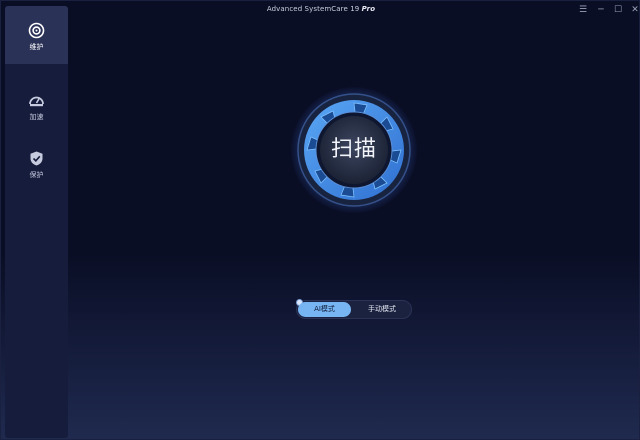 Image resolution: width=640 pixels, height=440 pixels. Describe the element at coordinates (36, 117) in the screenshot. I see `sidebar-item-label: 加速` at that location.